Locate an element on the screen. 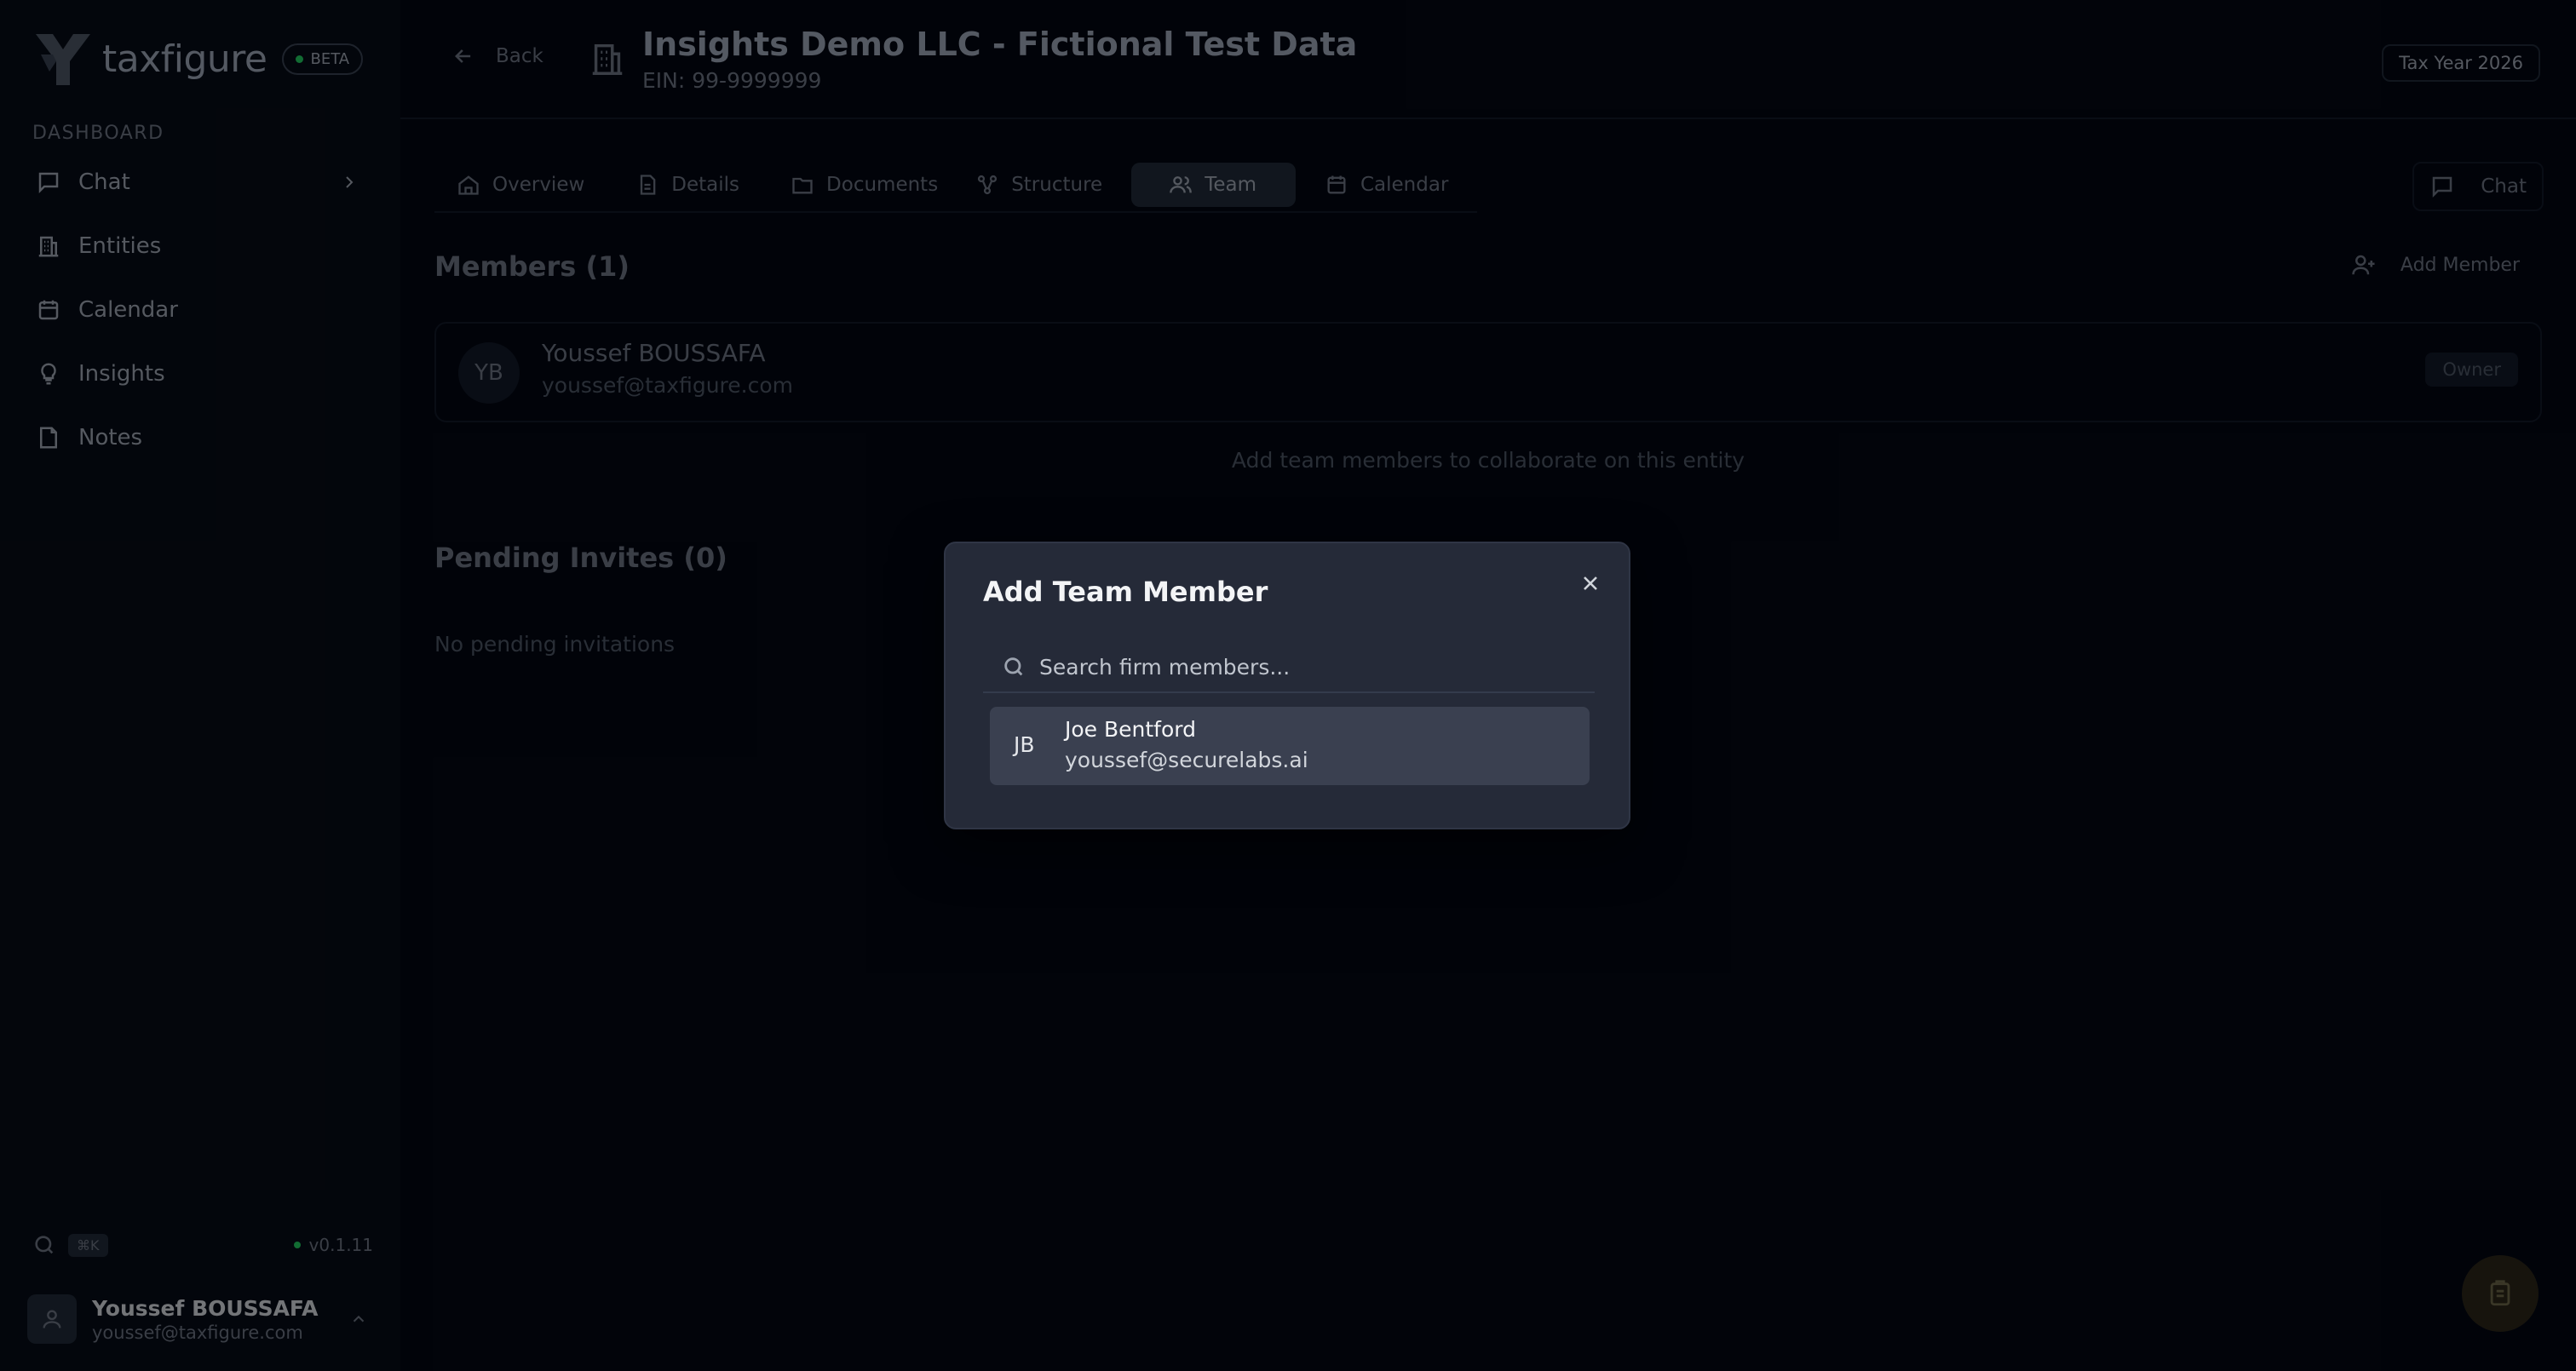 The height and width of the screenshot is (1371, 2576). member-search is located at coordinates (1289, 667).